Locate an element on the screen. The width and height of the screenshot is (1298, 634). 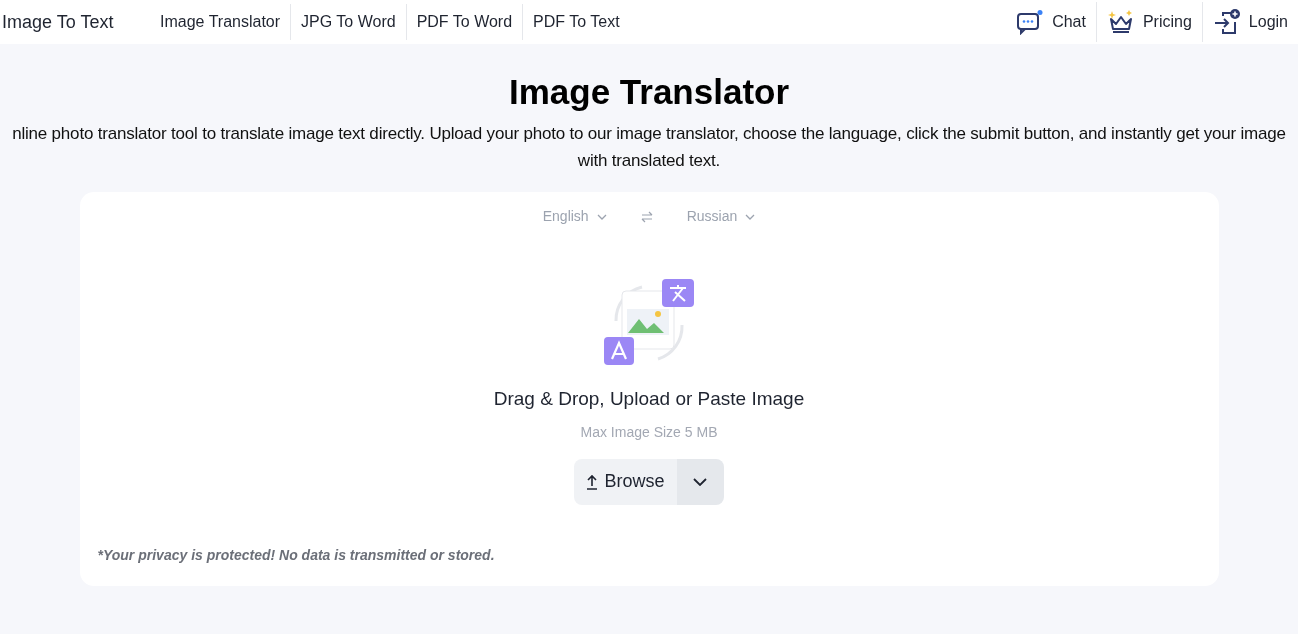
more-options-button is located at coordinates (700, 481).